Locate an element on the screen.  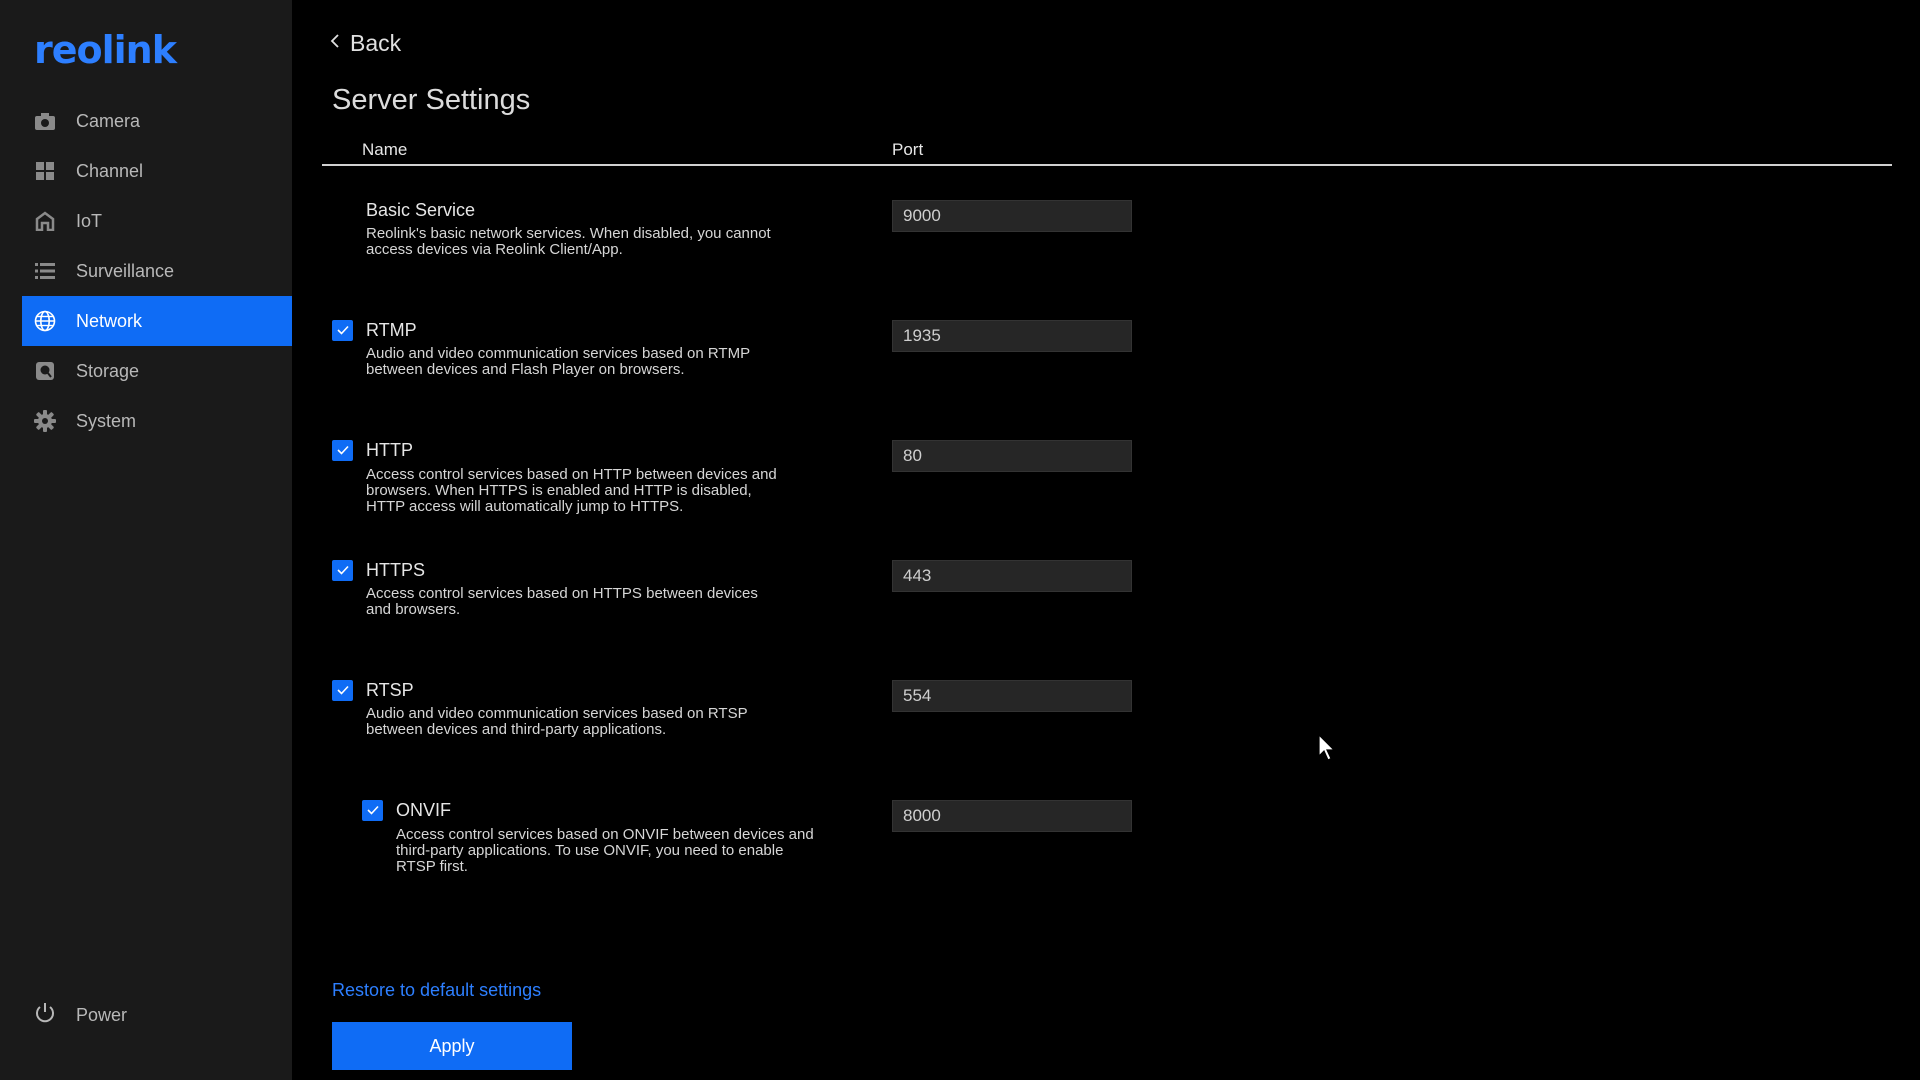
mouse-cursor-icon is located at coordinates (1327, 750).